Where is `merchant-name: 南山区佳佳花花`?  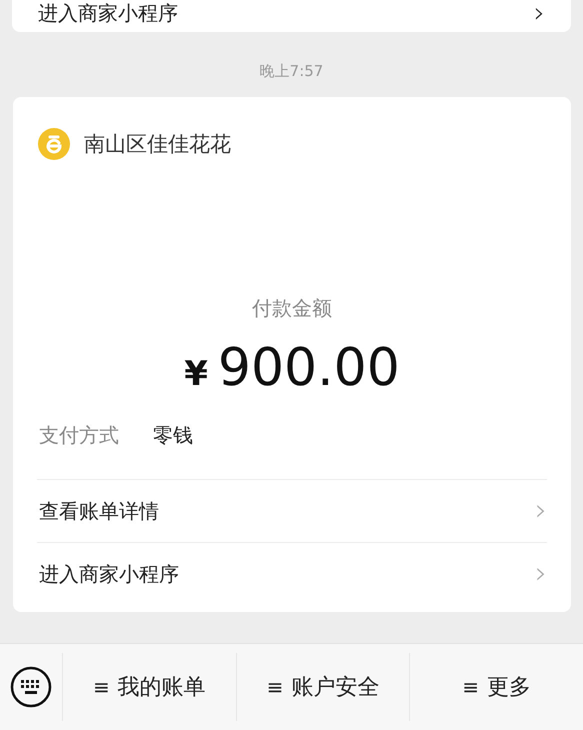
merchant-name: 南山区佳佳花花 is located at coordinates (157, 144).